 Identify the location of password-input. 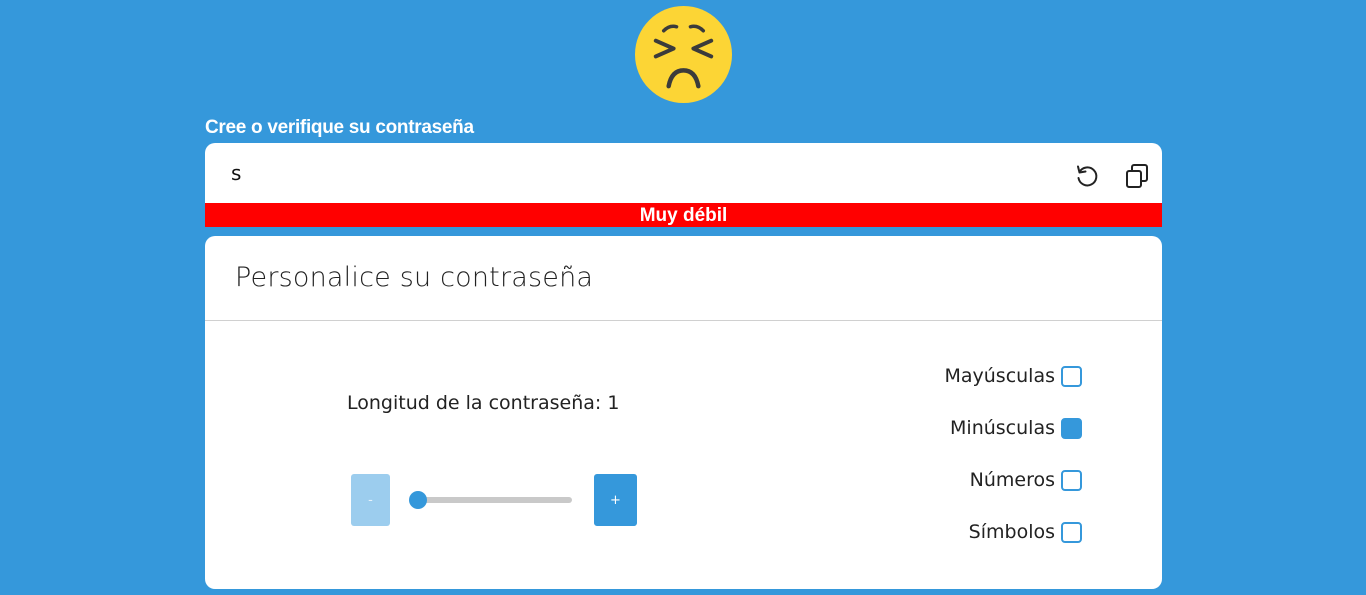
(641, 173).